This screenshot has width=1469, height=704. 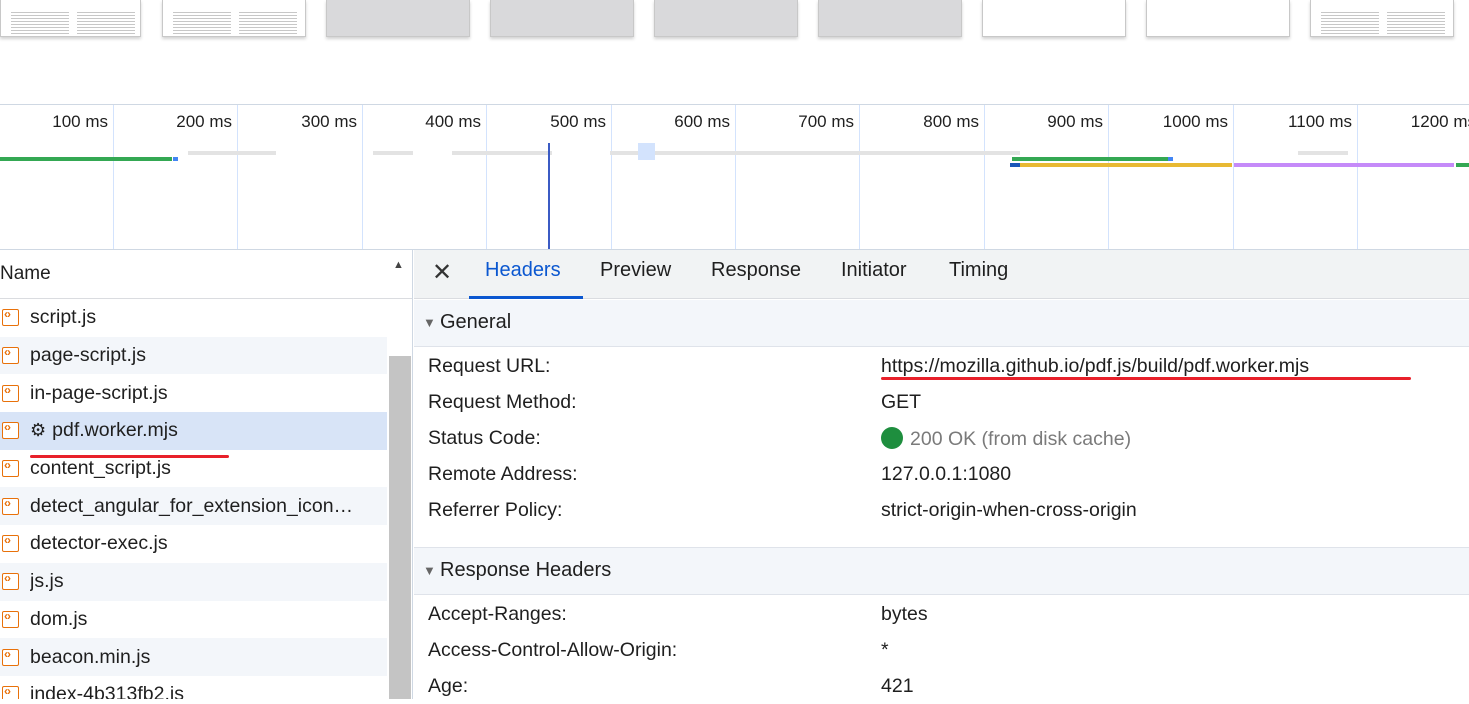 I want to click on request-name: beacon.min.js, so click(x=90, y=656).